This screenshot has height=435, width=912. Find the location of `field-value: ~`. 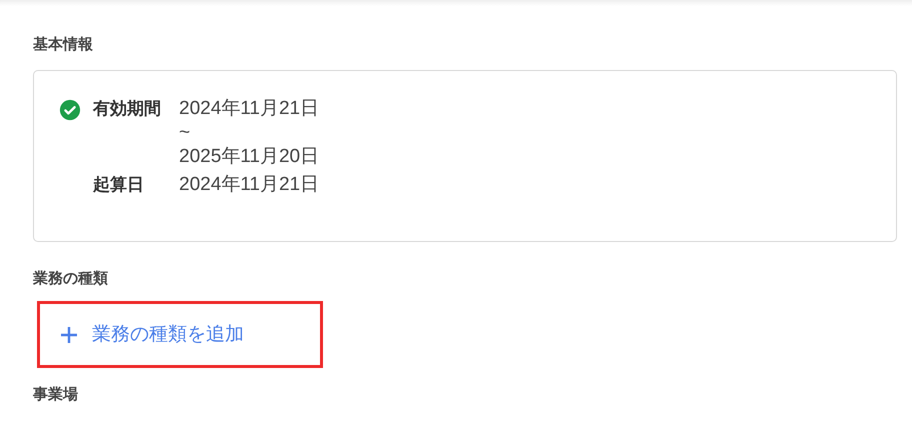

field-value: ~ is located at coordinates (184, 133).